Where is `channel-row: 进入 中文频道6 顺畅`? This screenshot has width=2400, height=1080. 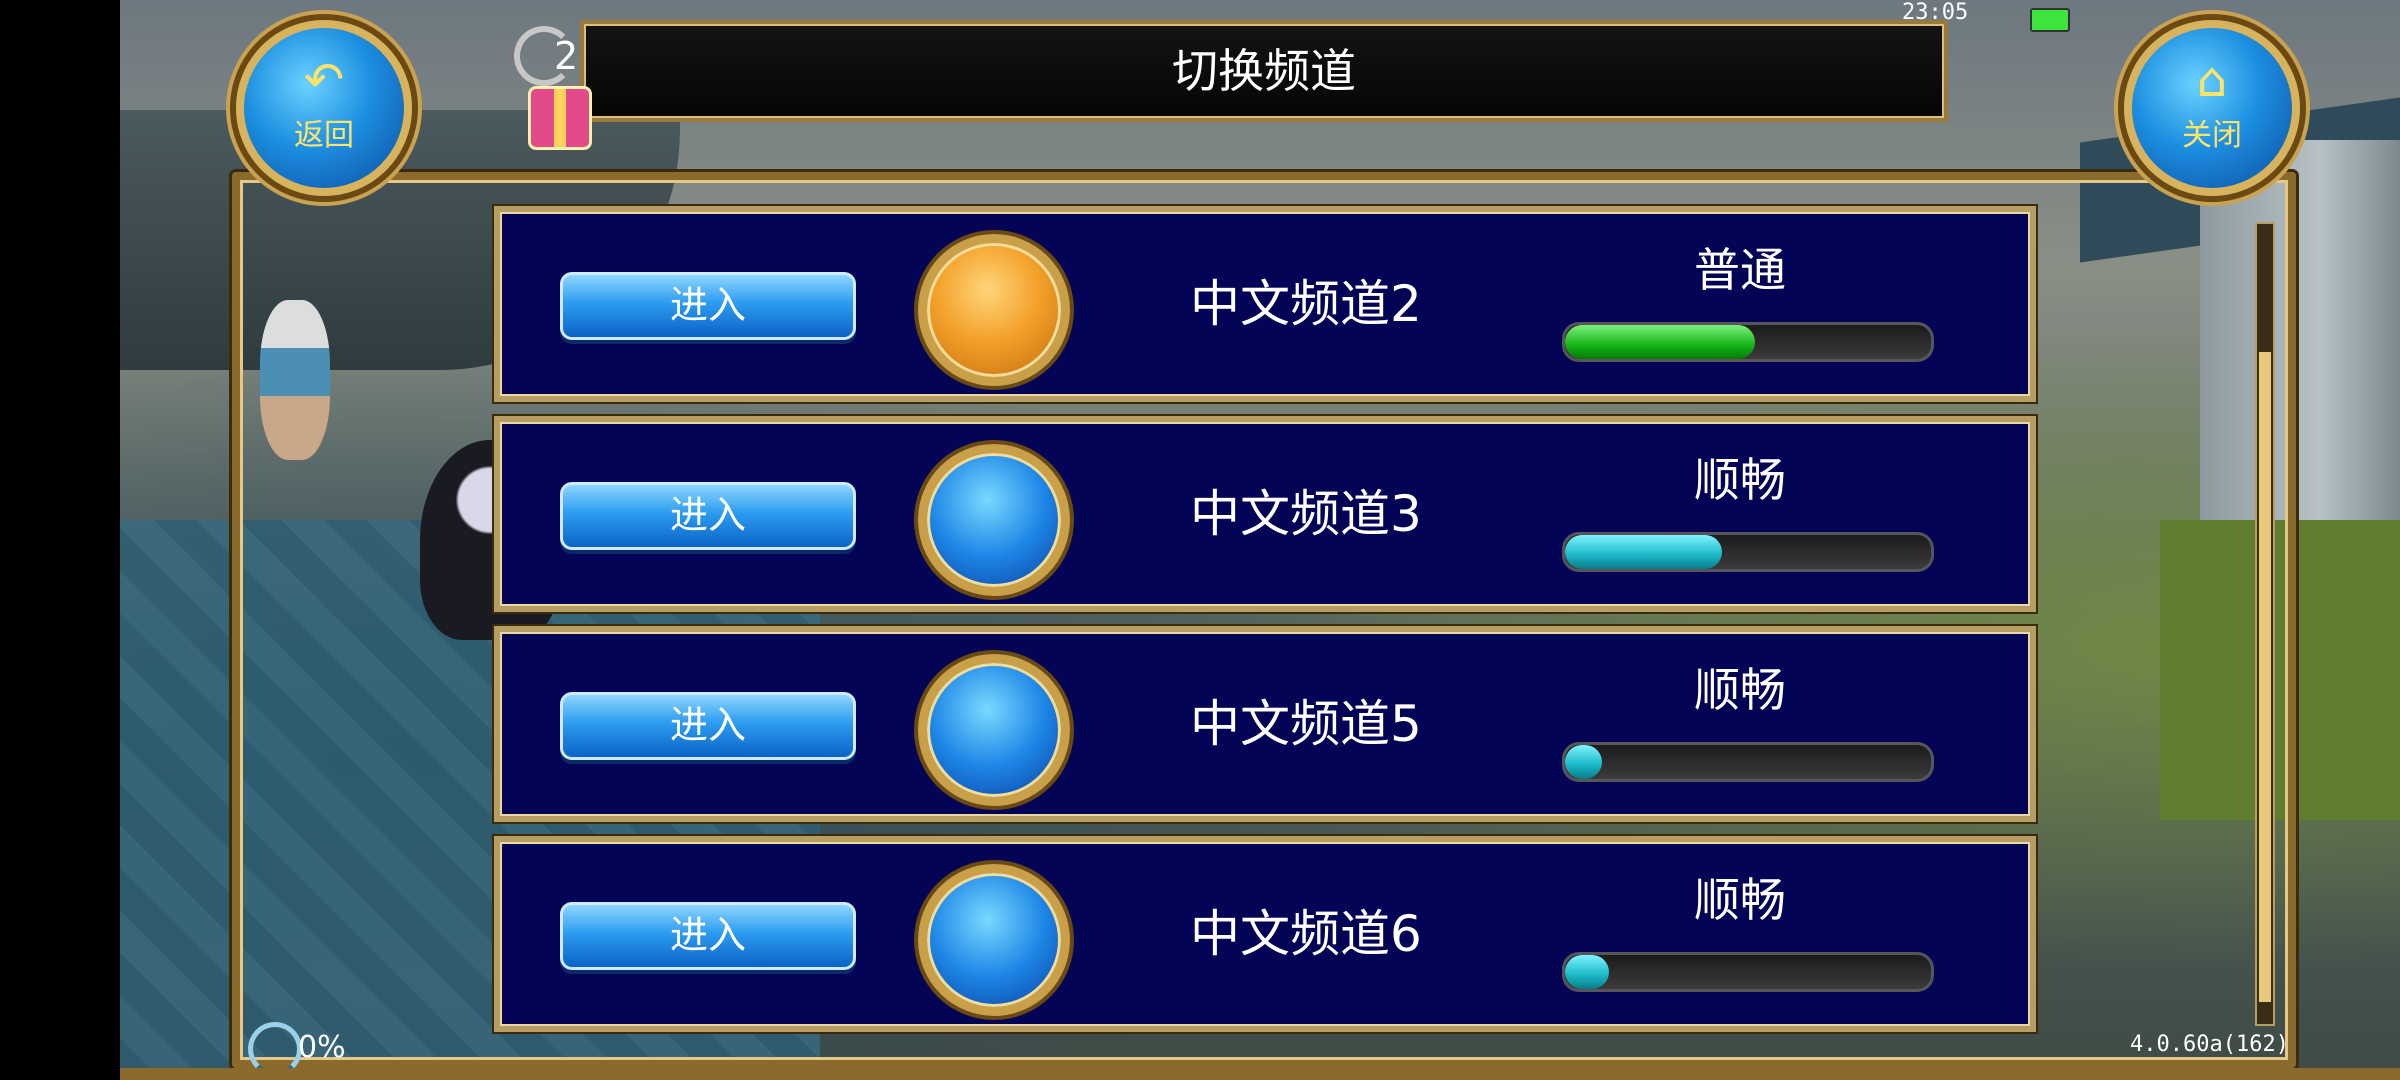
channel-row: 进入 中文频道6 顺畅 is located at coordinates (1265, 934).